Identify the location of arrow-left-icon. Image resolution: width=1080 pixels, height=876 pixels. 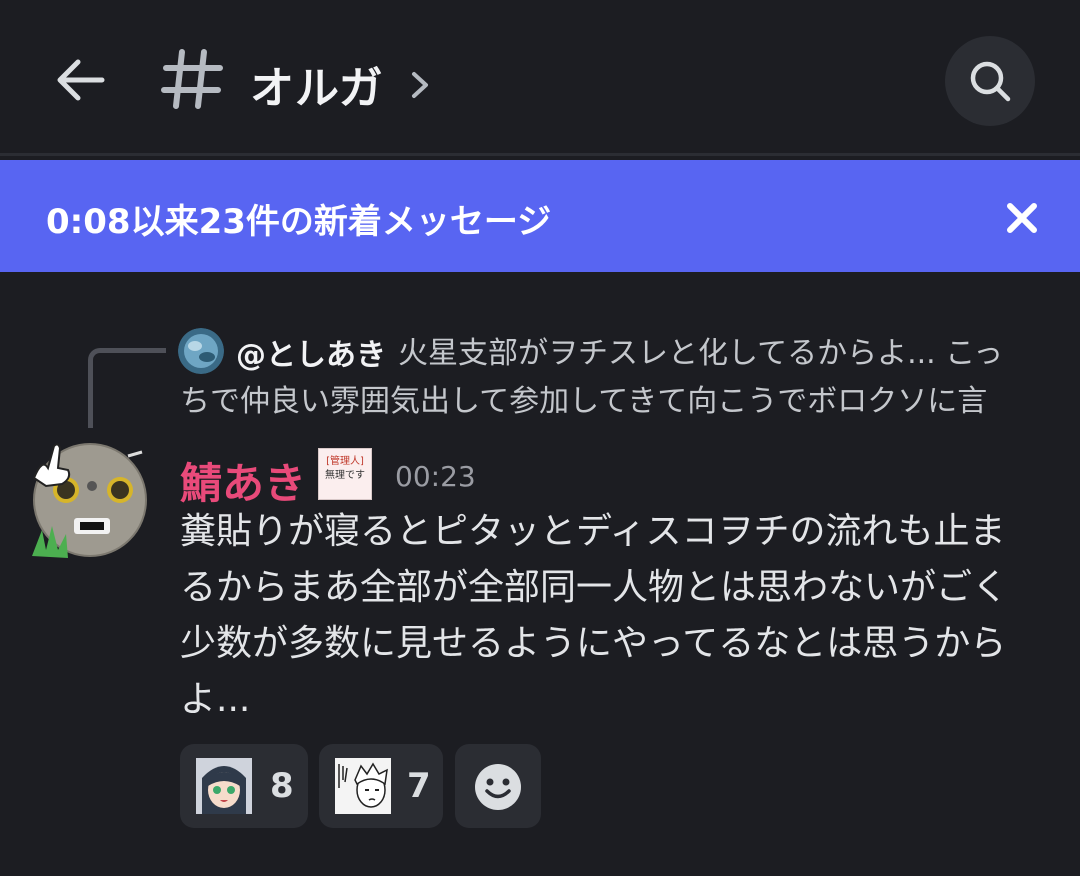
(81, 80).